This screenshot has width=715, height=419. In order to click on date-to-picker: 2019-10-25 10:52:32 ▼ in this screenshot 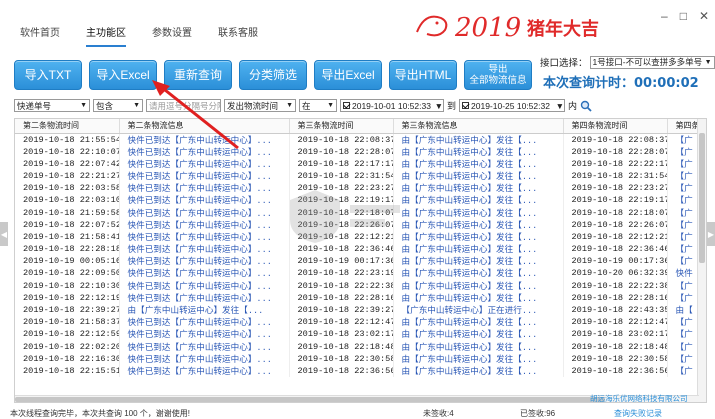, I will do `click(512, 105)`.